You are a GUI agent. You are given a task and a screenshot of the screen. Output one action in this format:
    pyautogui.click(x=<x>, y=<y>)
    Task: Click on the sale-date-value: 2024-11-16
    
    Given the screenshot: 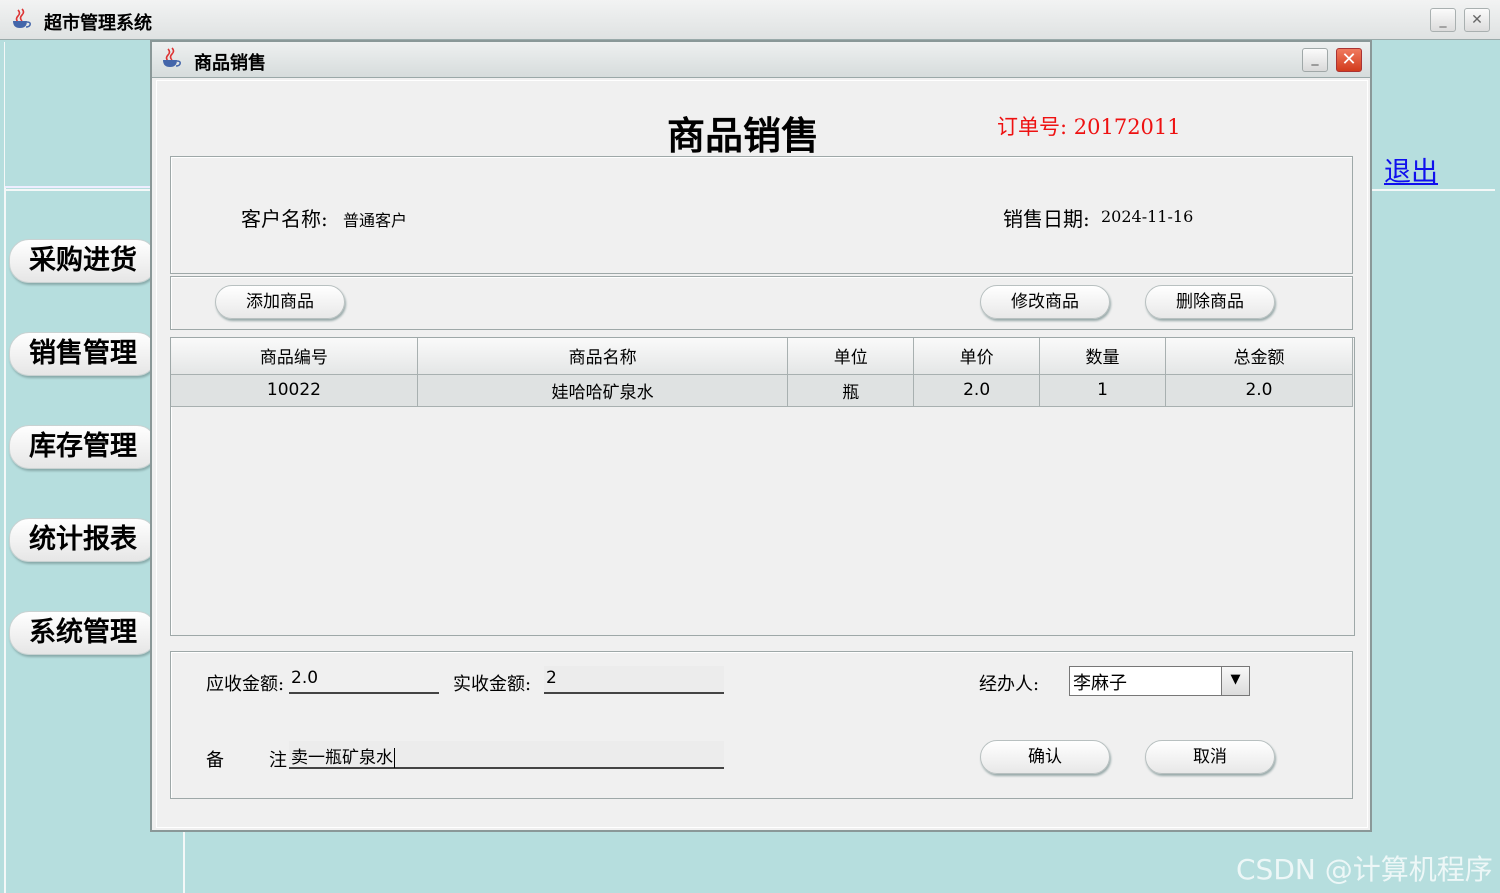 What is the action you would take?
    pyautogui.click(x=1147, y=216)
    